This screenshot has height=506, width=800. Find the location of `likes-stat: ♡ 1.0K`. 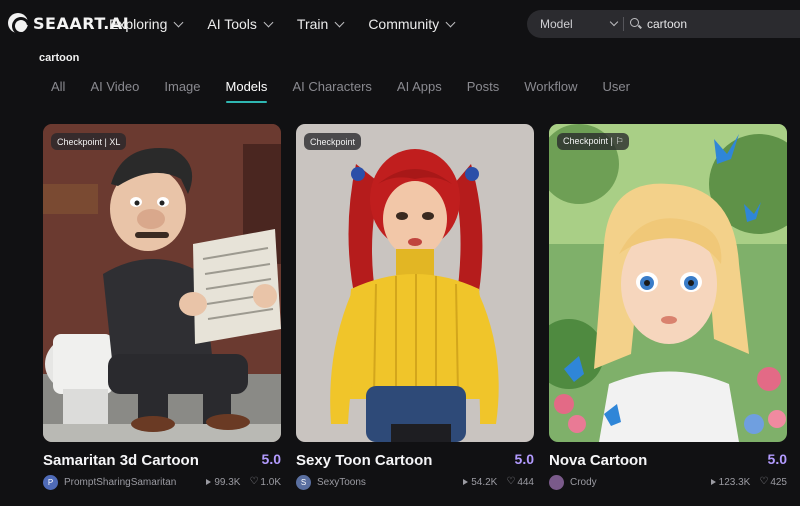

likes-stat: ♡ 1.0K is located at coordinates (265, 482).